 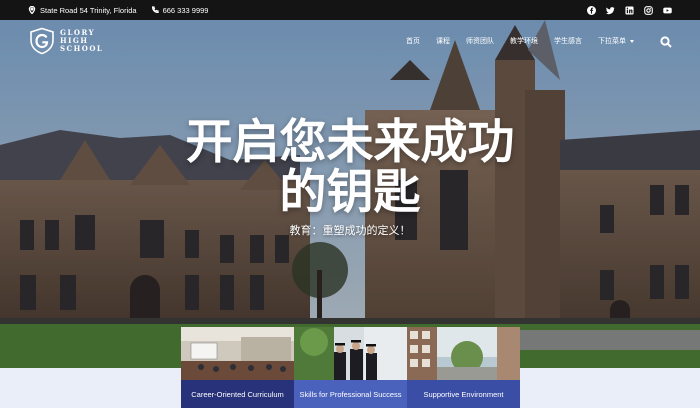 What do you see at coordinates (463, 353) in the screenshot?
I see `campus-atrium-image` at bounding box center [463, 353].